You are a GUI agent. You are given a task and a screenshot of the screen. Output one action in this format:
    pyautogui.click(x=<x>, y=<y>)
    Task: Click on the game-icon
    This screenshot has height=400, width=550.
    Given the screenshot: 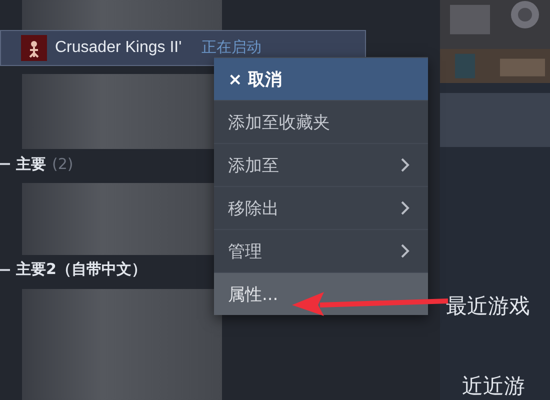 What is the action you would take?
    pyautogui.click(x=34, y=47)
    